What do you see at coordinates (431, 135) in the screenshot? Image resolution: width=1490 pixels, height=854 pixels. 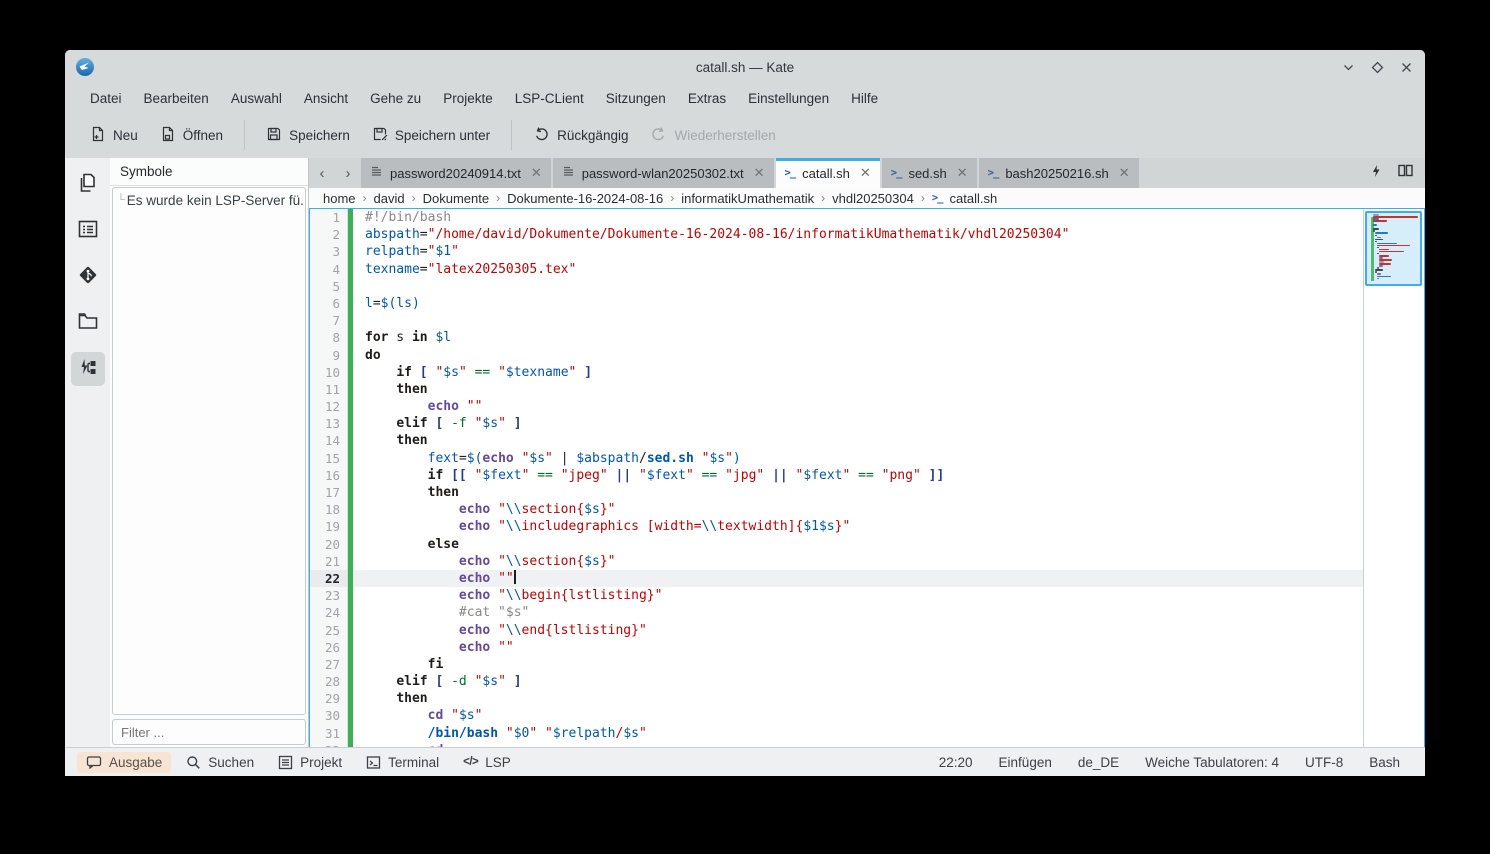 I see `speichern-unter-button: Speichern unter` at bounding box center [431, 135].